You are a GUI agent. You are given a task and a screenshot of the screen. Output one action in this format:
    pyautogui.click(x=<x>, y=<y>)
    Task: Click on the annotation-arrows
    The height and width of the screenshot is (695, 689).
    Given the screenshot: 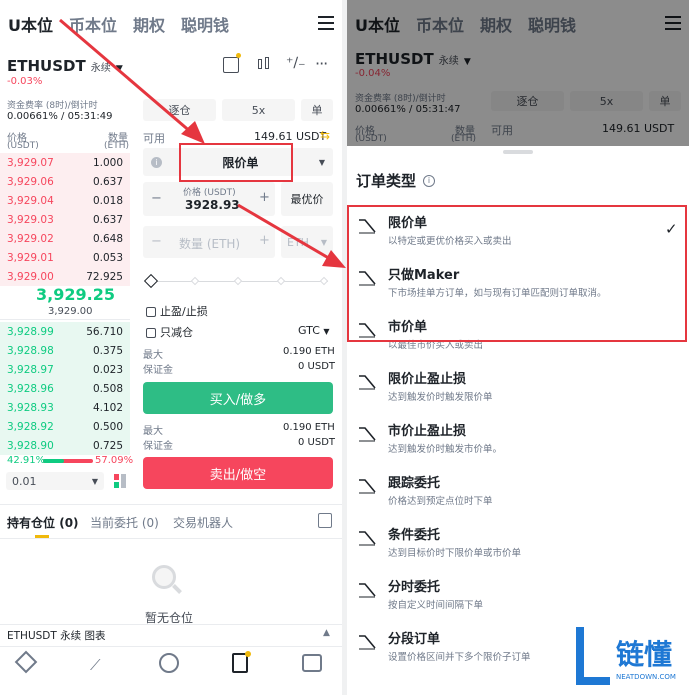 What is the action you would take?
    pyautogui.click(x=202, y=143)
    